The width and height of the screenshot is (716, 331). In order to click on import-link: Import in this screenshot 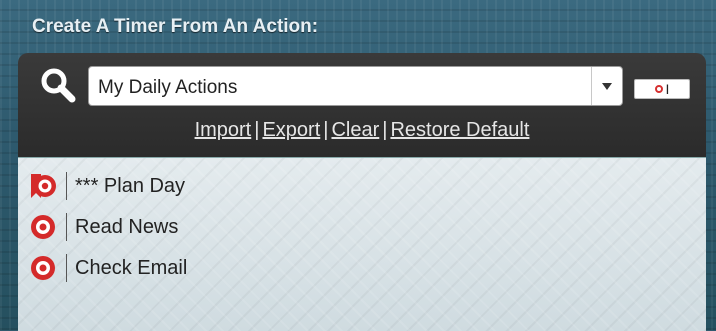, I will do `click(223, 130)`.